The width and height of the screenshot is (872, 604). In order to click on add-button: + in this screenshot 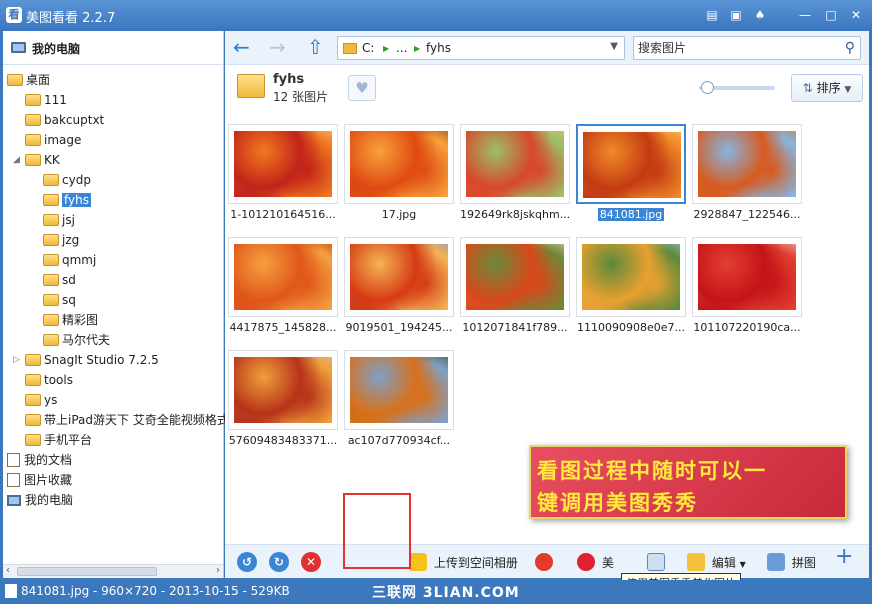, I will do `click(844, 557)`.